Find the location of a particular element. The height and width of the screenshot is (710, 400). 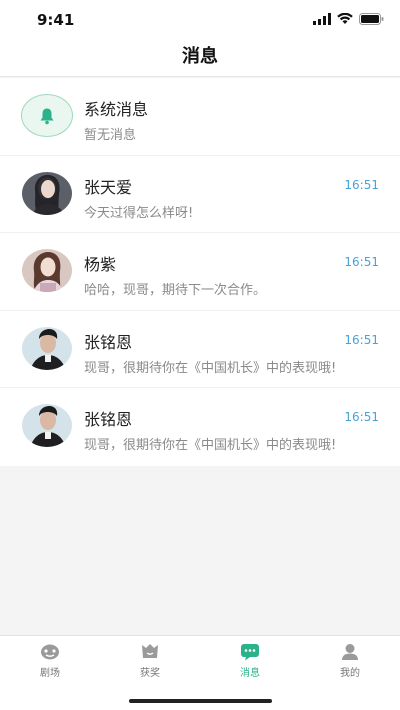

status-bar: 9:41 is located at coordinates (200, 20).